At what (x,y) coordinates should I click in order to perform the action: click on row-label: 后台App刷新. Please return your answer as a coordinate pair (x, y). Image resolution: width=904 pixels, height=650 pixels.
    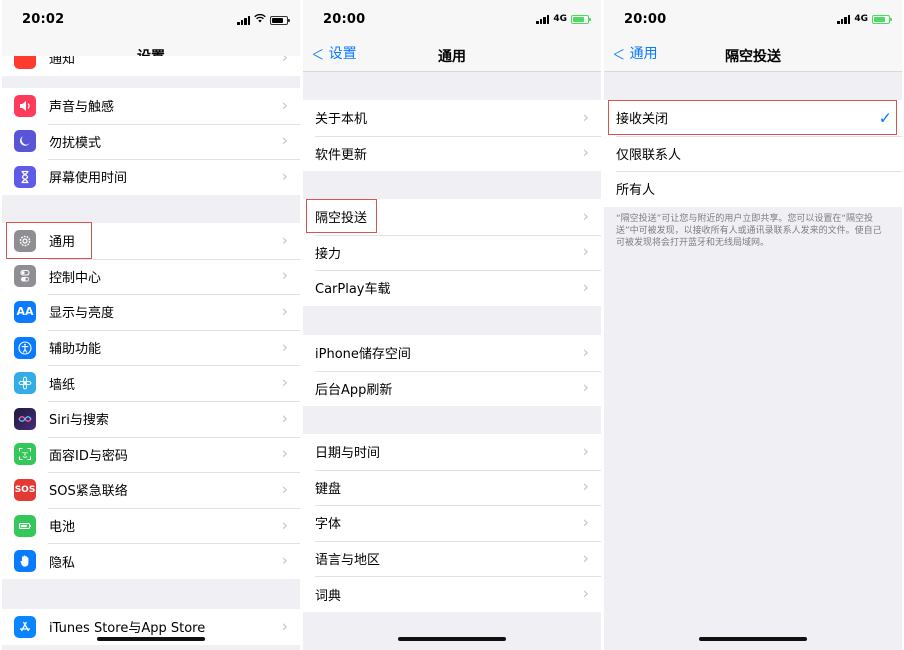
    Looking at the image, I should click on (354, 390).